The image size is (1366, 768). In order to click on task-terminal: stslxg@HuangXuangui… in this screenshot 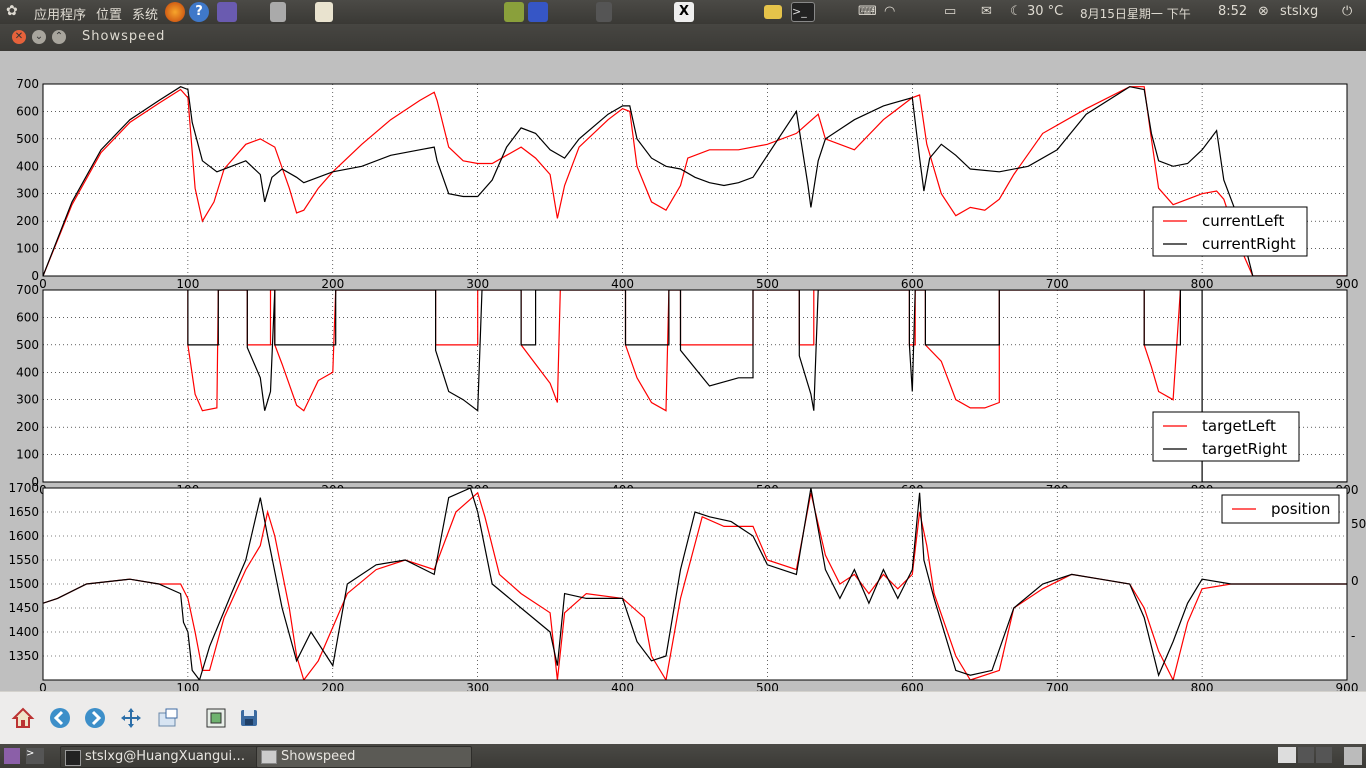, I will do `click(168, 757)`.